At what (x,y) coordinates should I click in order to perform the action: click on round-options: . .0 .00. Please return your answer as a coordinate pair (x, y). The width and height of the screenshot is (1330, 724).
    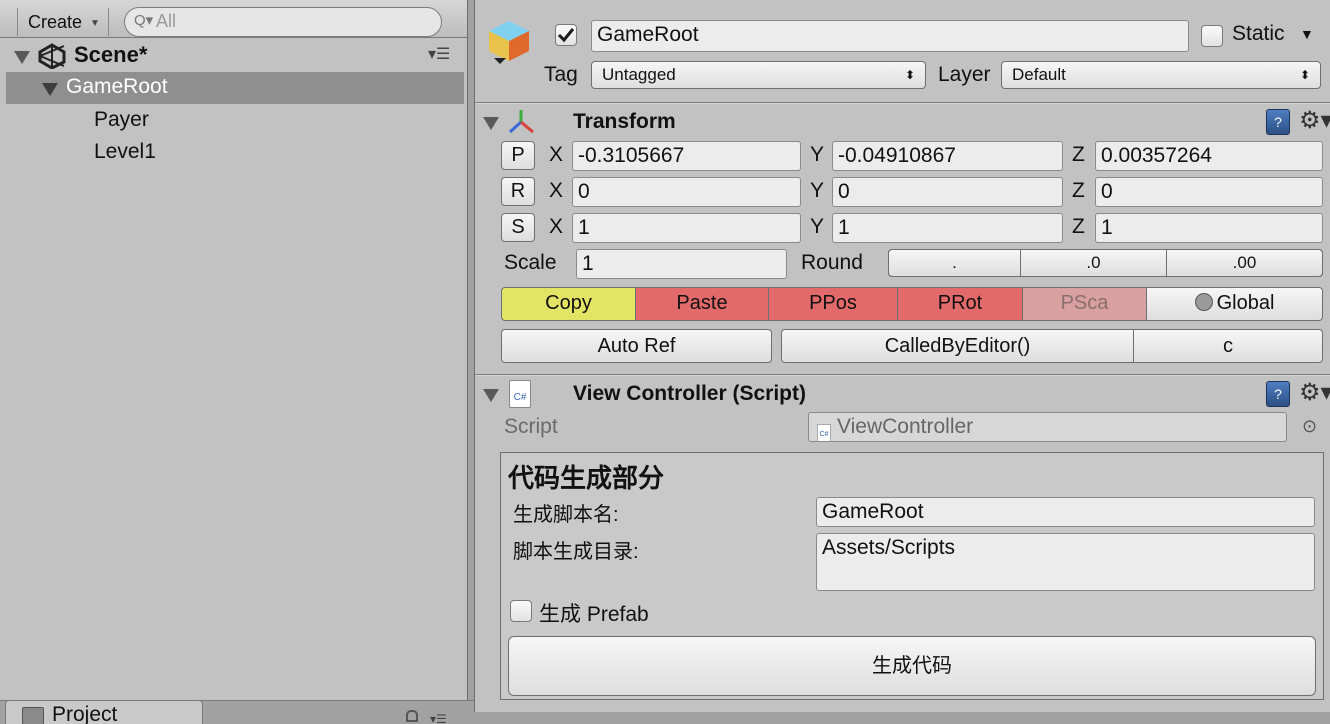
    Looking at the image, I should click on (1105, 263).